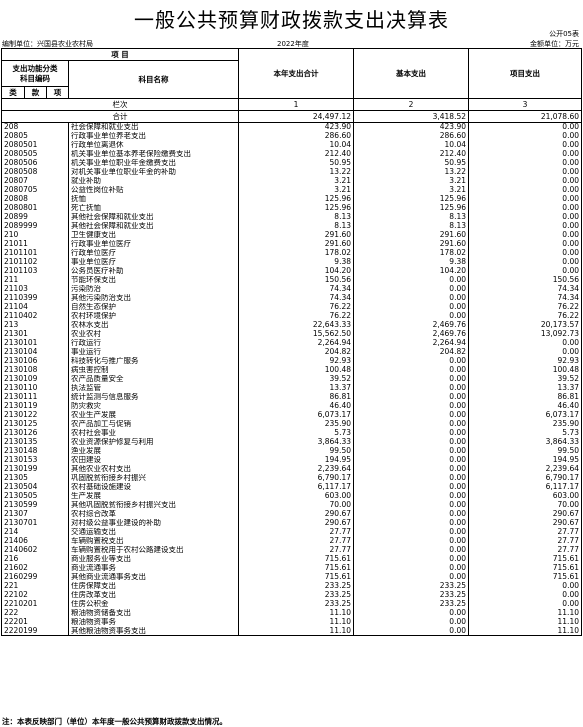 The image size is (583, 727). What do you see at coordinates (35, 172) in the screenshot?
I see `row-code: 2080508` at bounding box center [35, 172].